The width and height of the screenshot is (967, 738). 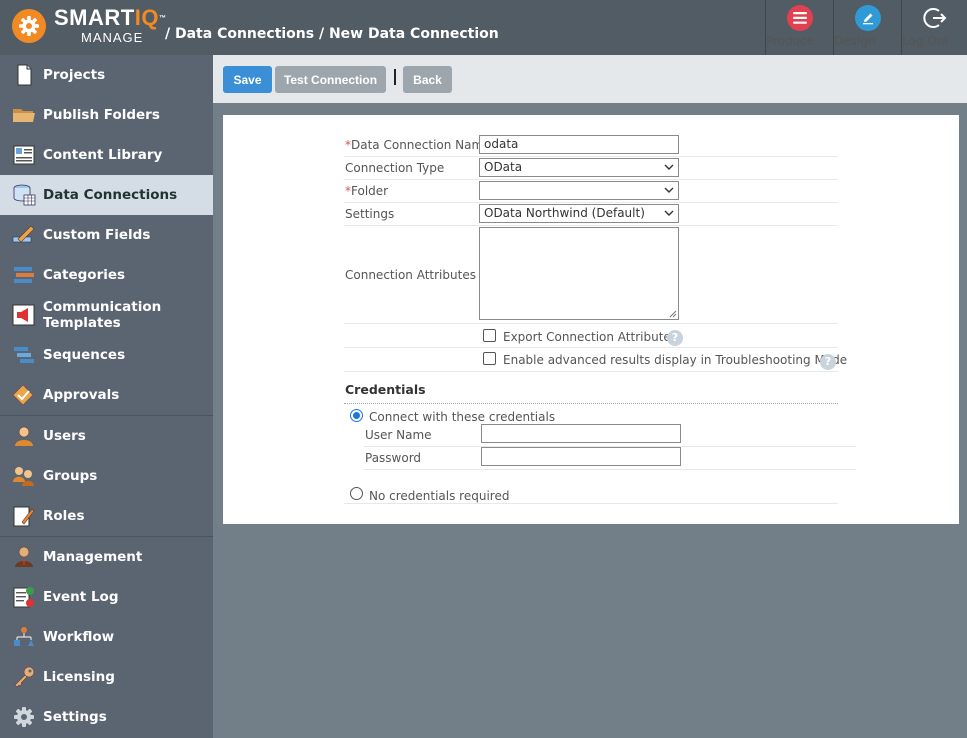 What do you see at coordinates (579, 167) in the screenshot?
I see `connection-type-select: OData` at bounding box center [579, 167].